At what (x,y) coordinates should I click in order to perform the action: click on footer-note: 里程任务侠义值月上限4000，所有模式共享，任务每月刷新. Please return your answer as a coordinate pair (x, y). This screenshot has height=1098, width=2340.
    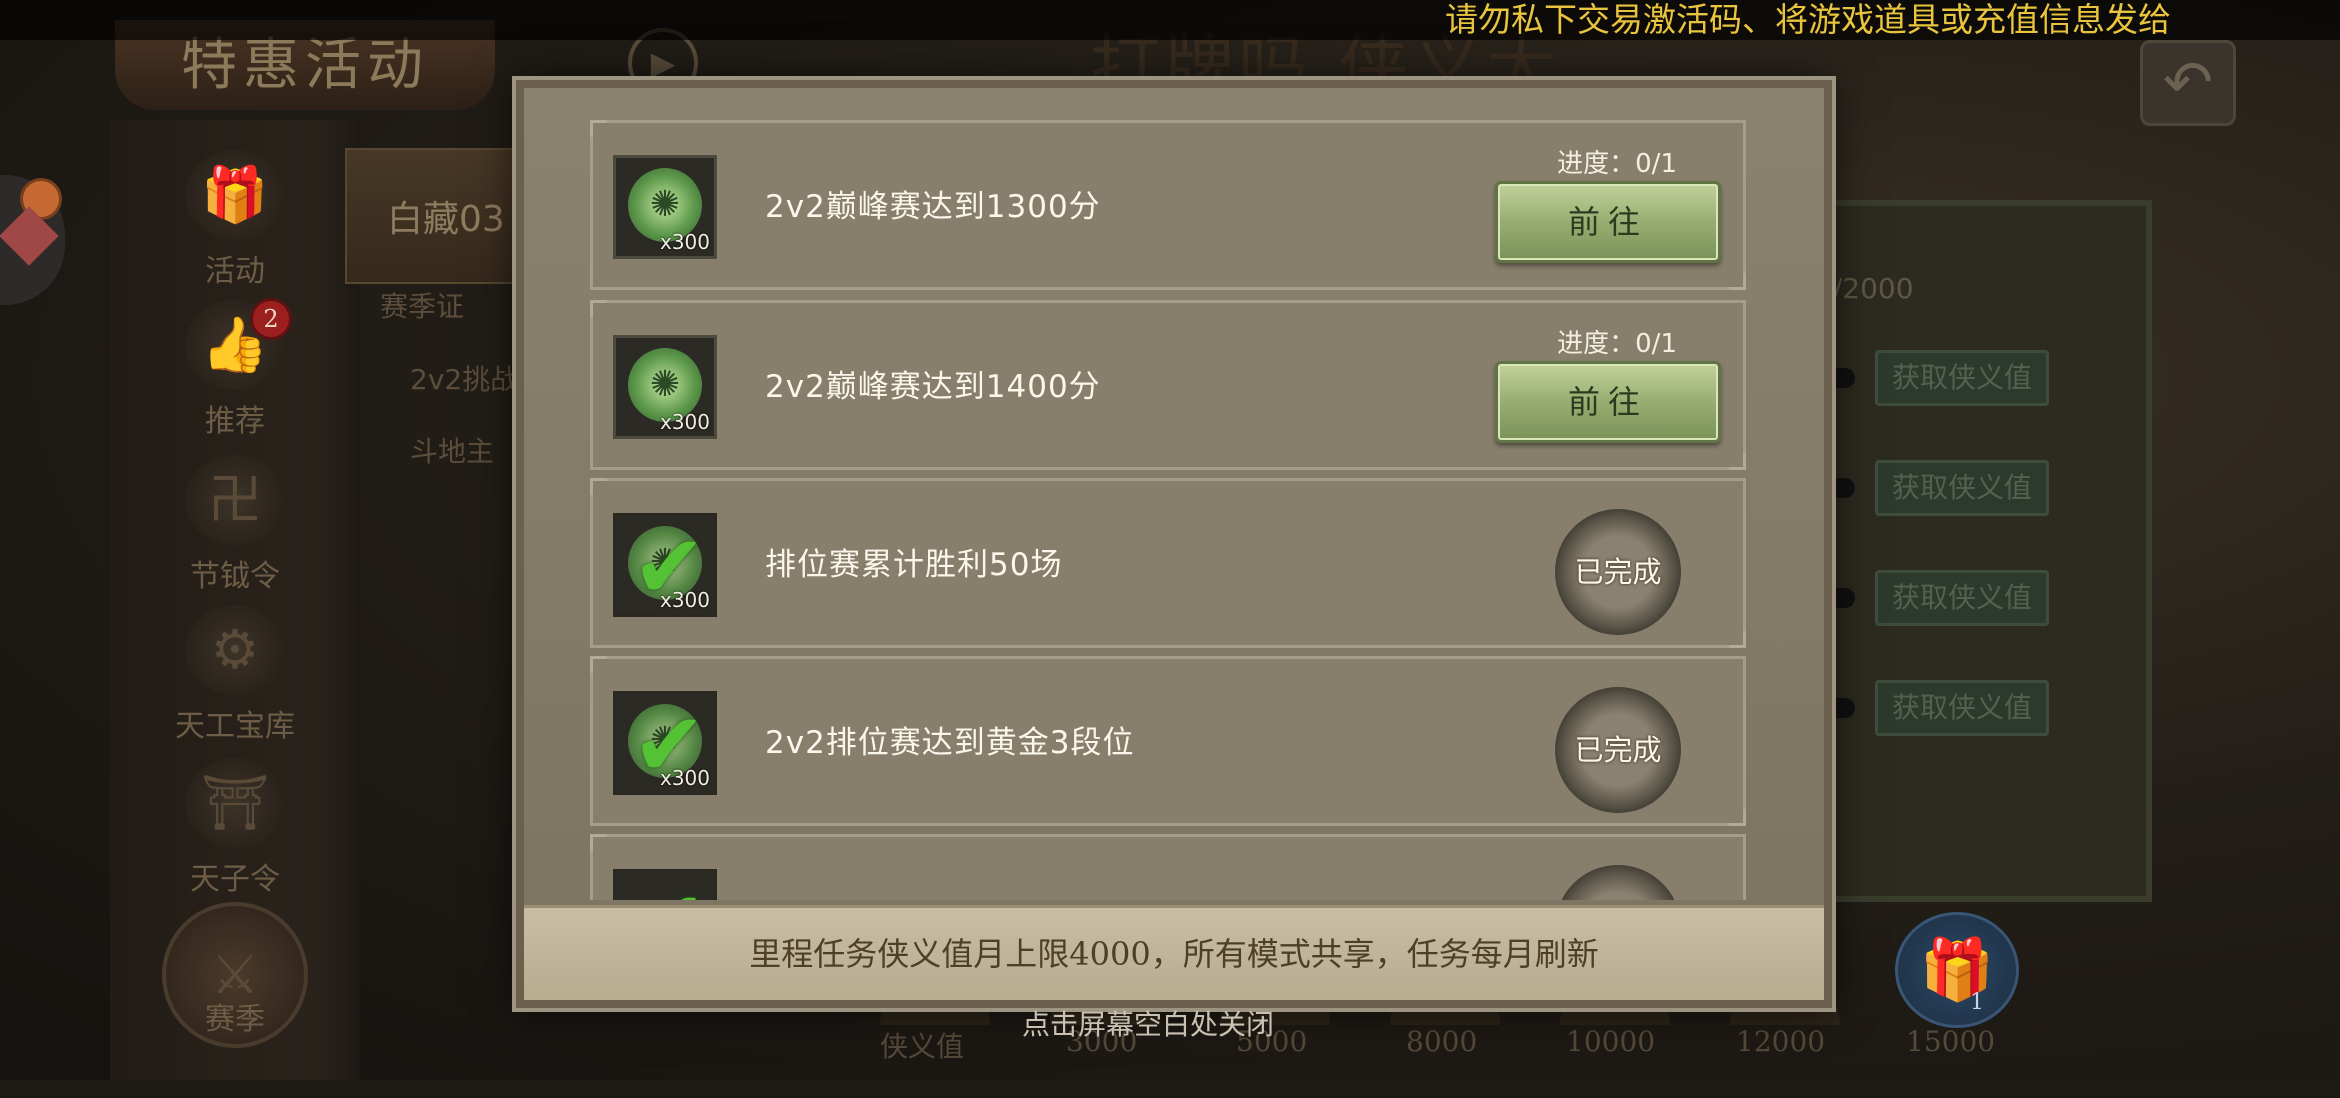
    Looking at the image, I should click on (1174, 954).